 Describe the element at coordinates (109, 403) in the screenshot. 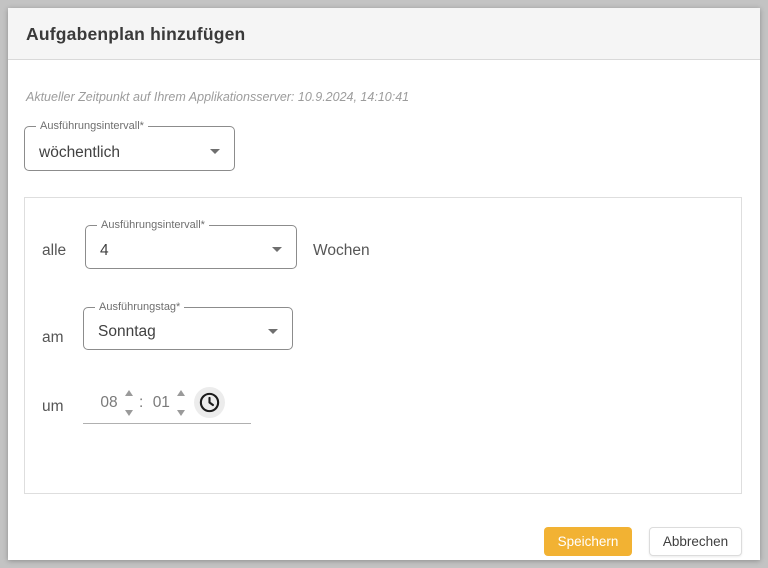

I see `hours-input: 08` at that location.